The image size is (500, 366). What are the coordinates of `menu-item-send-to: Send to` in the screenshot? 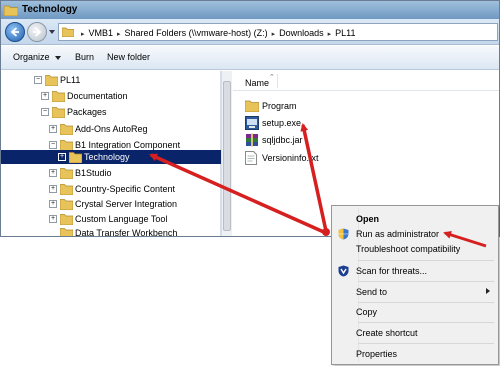 It's located at (415, 292).